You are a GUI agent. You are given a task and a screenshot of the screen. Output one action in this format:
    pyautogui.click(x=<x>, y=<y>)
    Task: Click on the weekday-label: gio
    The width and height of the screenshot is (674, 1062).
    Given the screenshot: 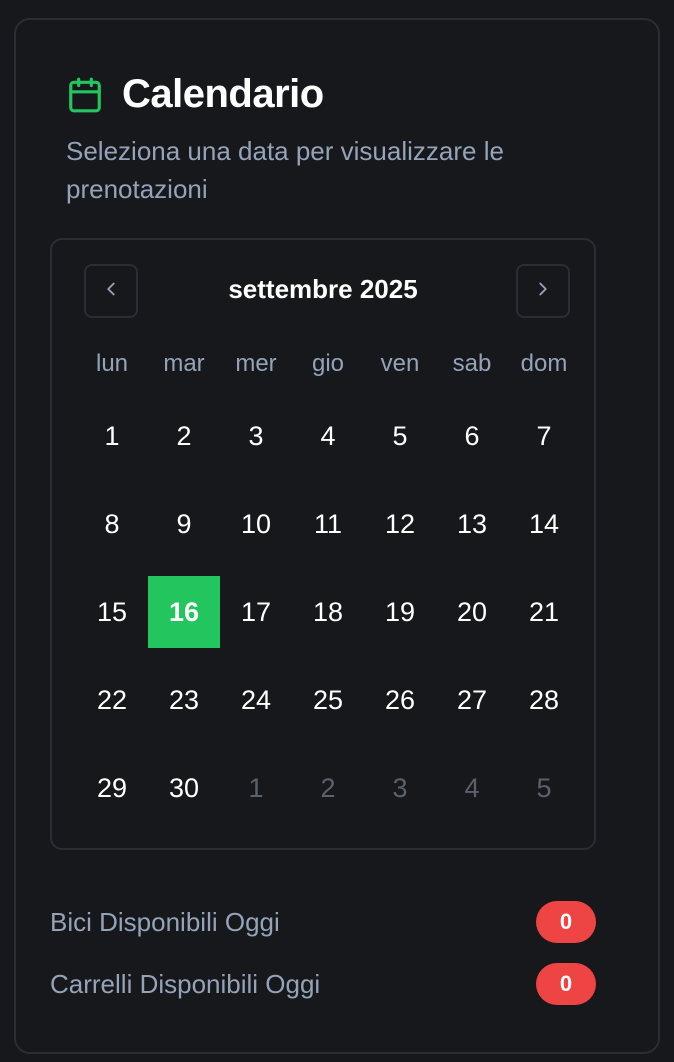 What is the action you would take?
    pyautogui.click(x=328, y=363)
    